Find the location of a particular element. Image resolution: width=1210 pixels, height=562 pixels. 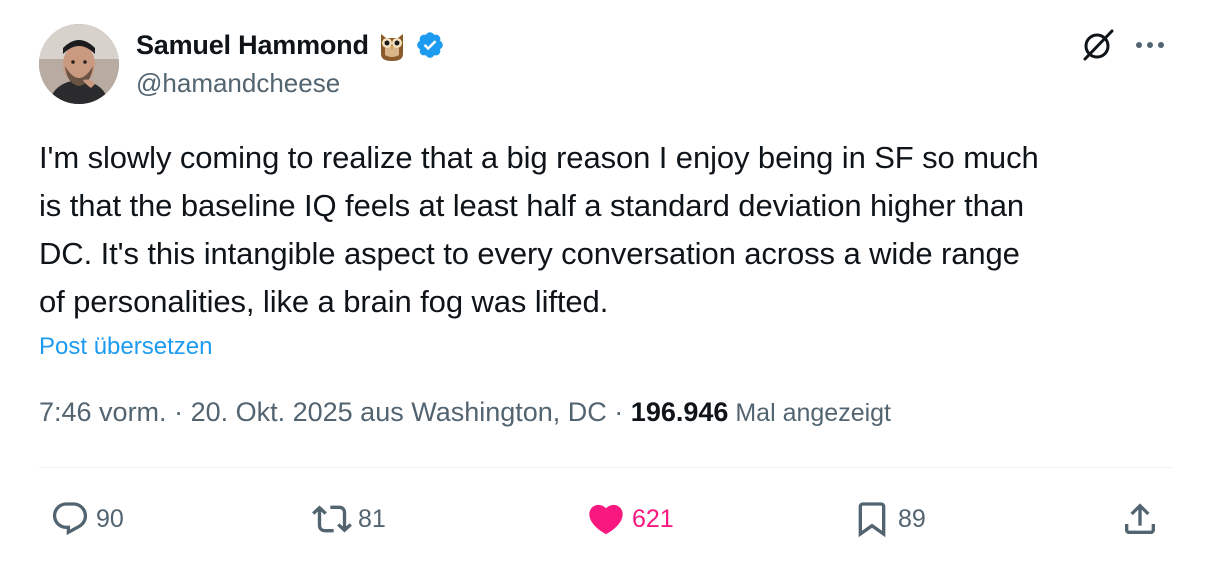

share-button is located at coordinates (1140, 519).